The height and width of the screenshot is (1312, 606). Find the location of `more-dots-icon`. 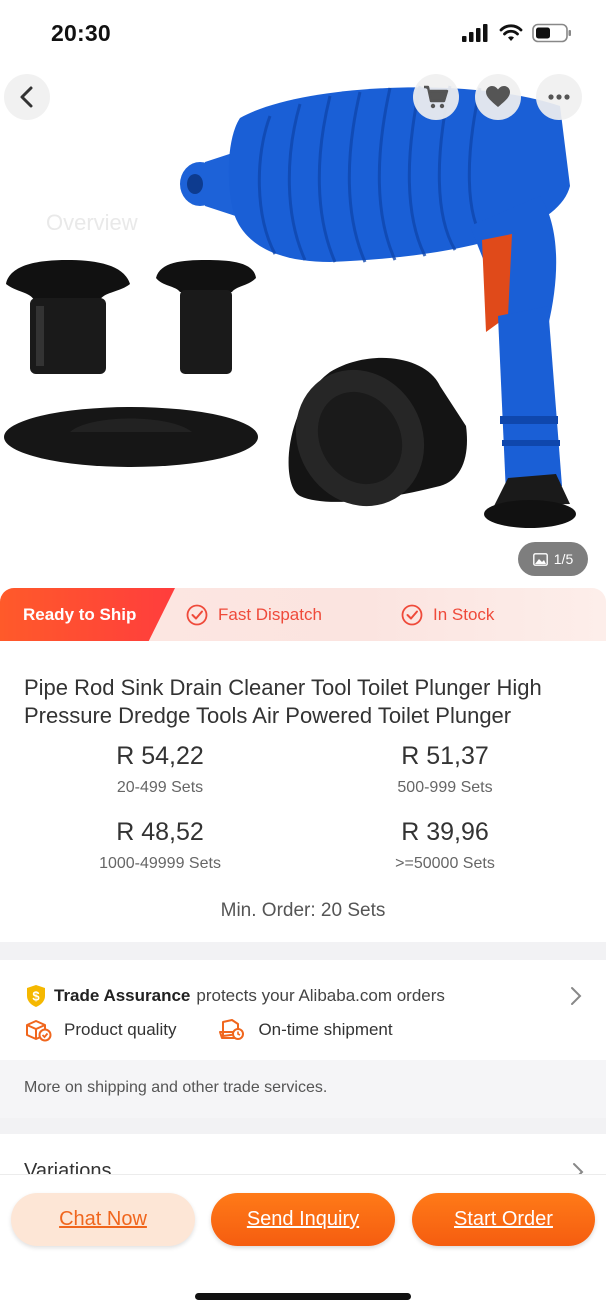

more-dots-icon is located at coordinates (559, 97).